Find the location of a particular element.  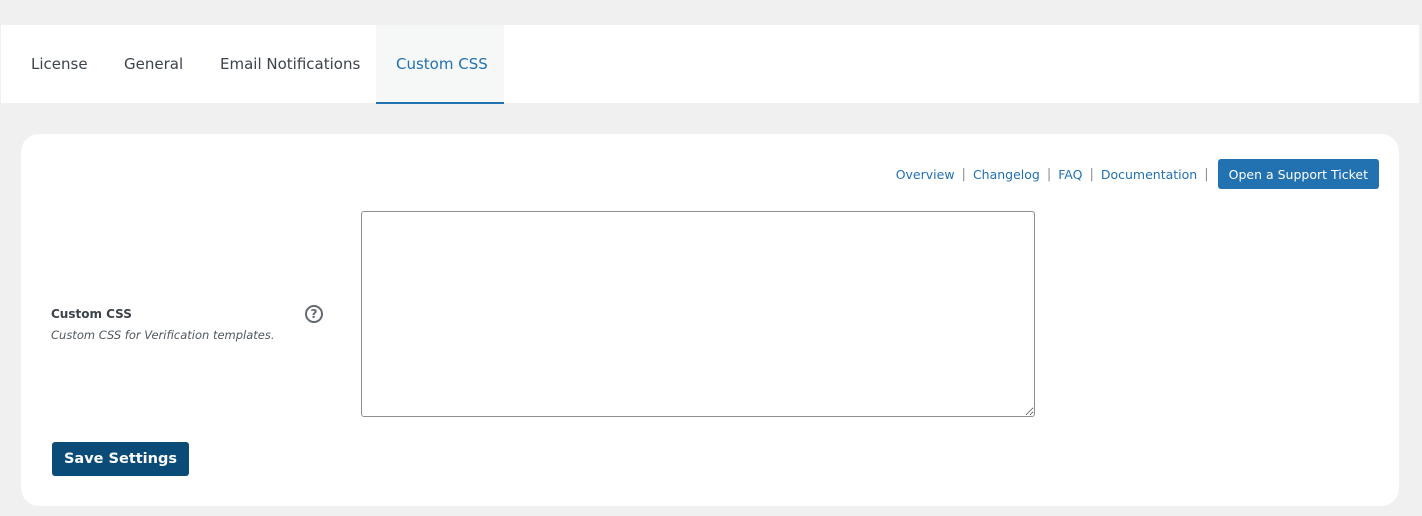

custom-css-label: Custom CSS is located at coordinates (91, 314).